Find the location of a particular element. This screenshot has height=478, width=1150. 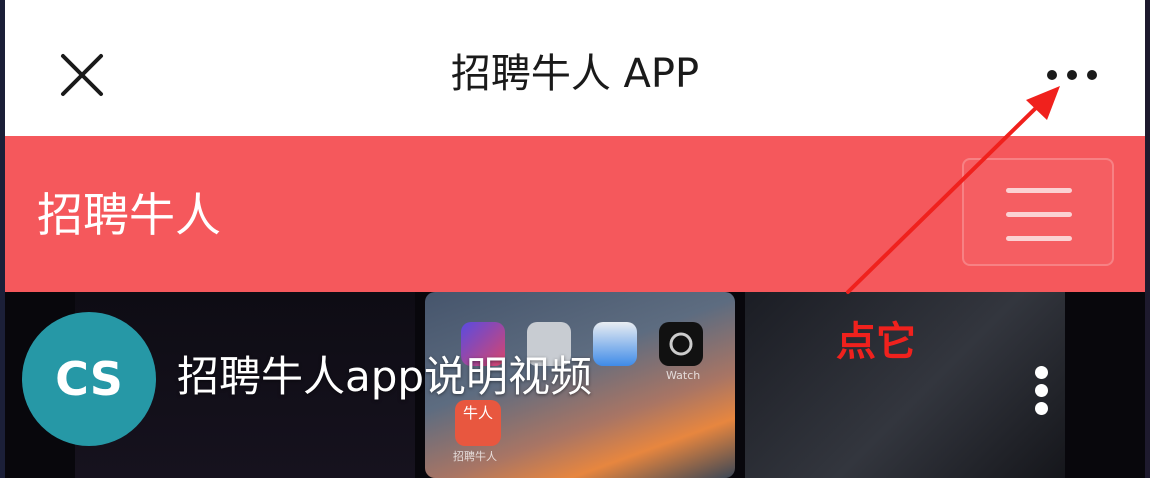

files-app-icon is located at coordinates (615, 344).